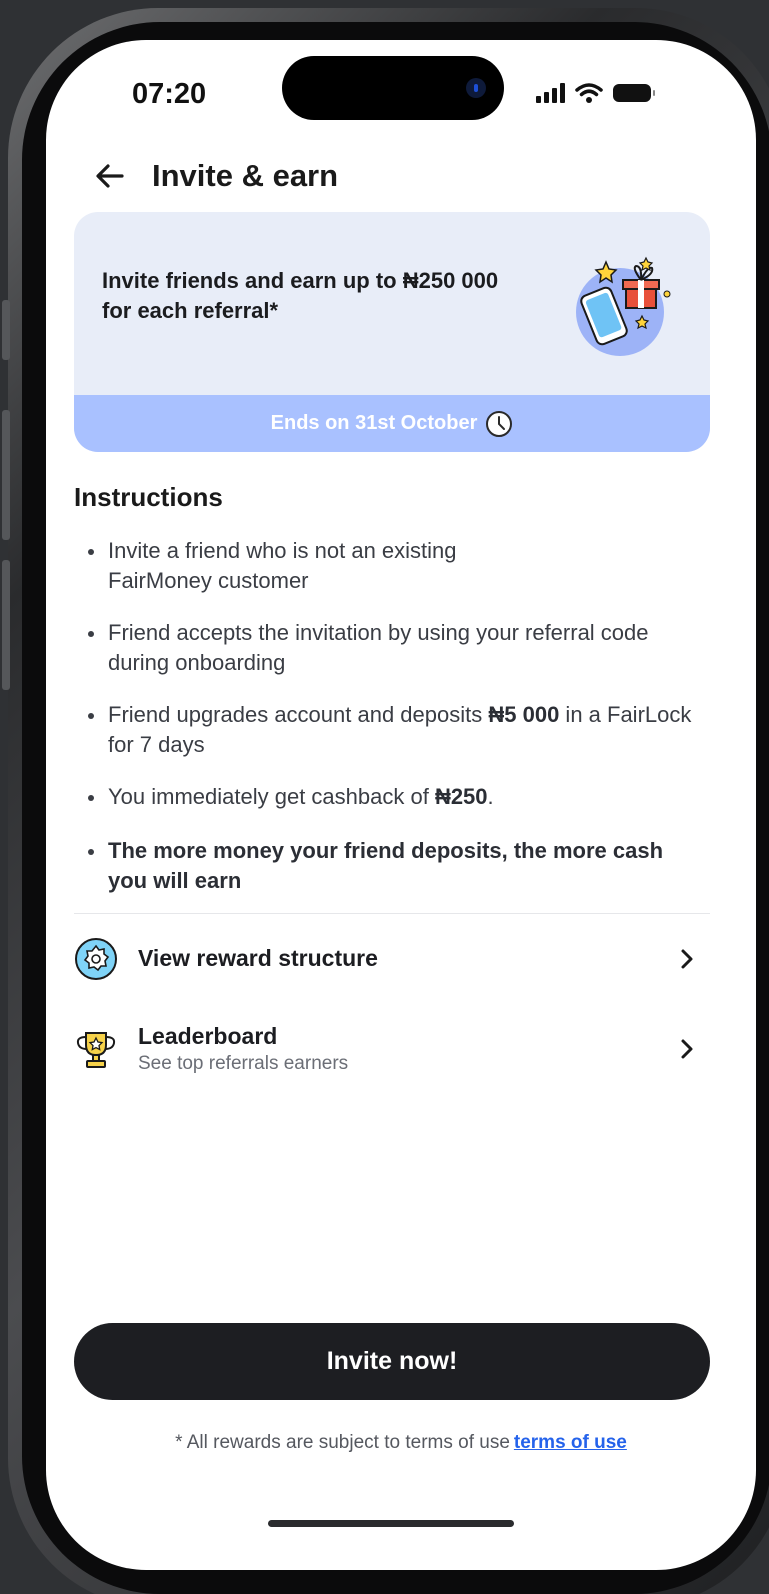 The height and width of the screenshot is (1594, 769). I want to click on row-title: Leaderboard, so click(208, 1036).